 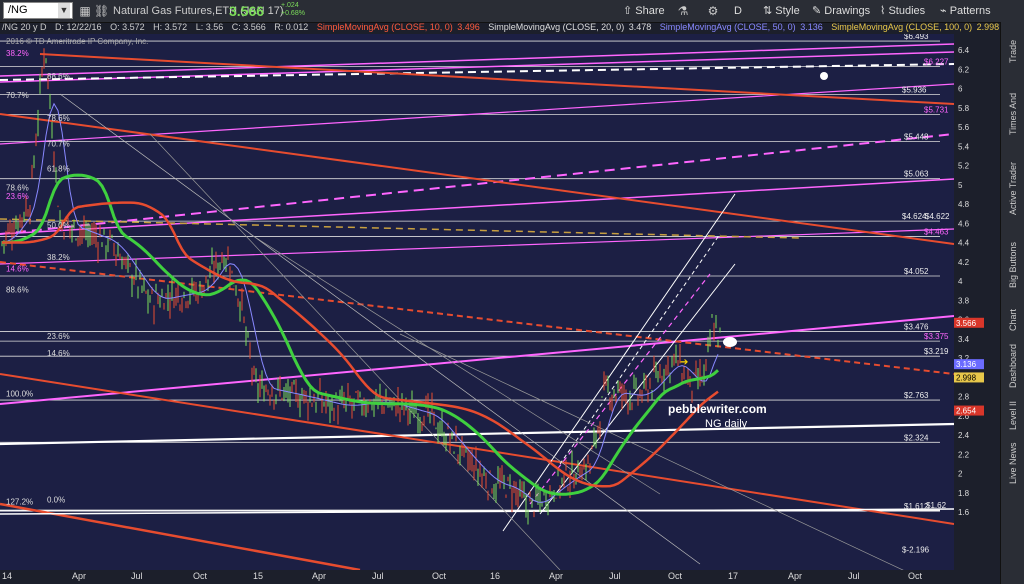 I want to click on symbol-input: /NG ▼, so click(x=38, y=10).